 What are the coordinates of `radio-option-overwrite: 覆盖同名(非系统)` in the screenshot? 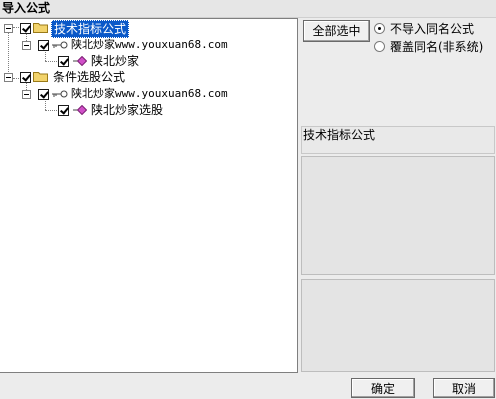 It's located at (434, 47).